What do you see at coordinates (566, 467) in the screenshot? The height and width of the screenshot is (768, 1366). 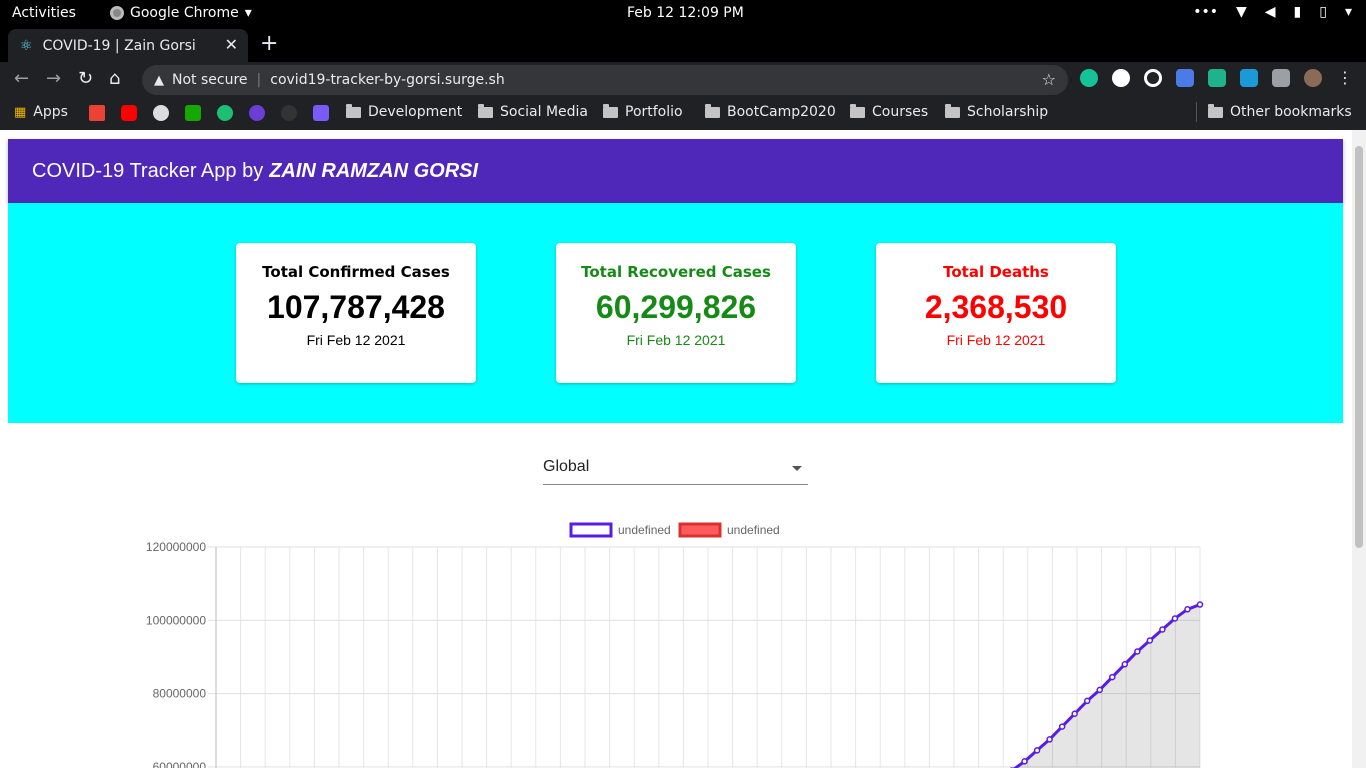 I see `country-select-value: Global` at bounding box center [566, 467].